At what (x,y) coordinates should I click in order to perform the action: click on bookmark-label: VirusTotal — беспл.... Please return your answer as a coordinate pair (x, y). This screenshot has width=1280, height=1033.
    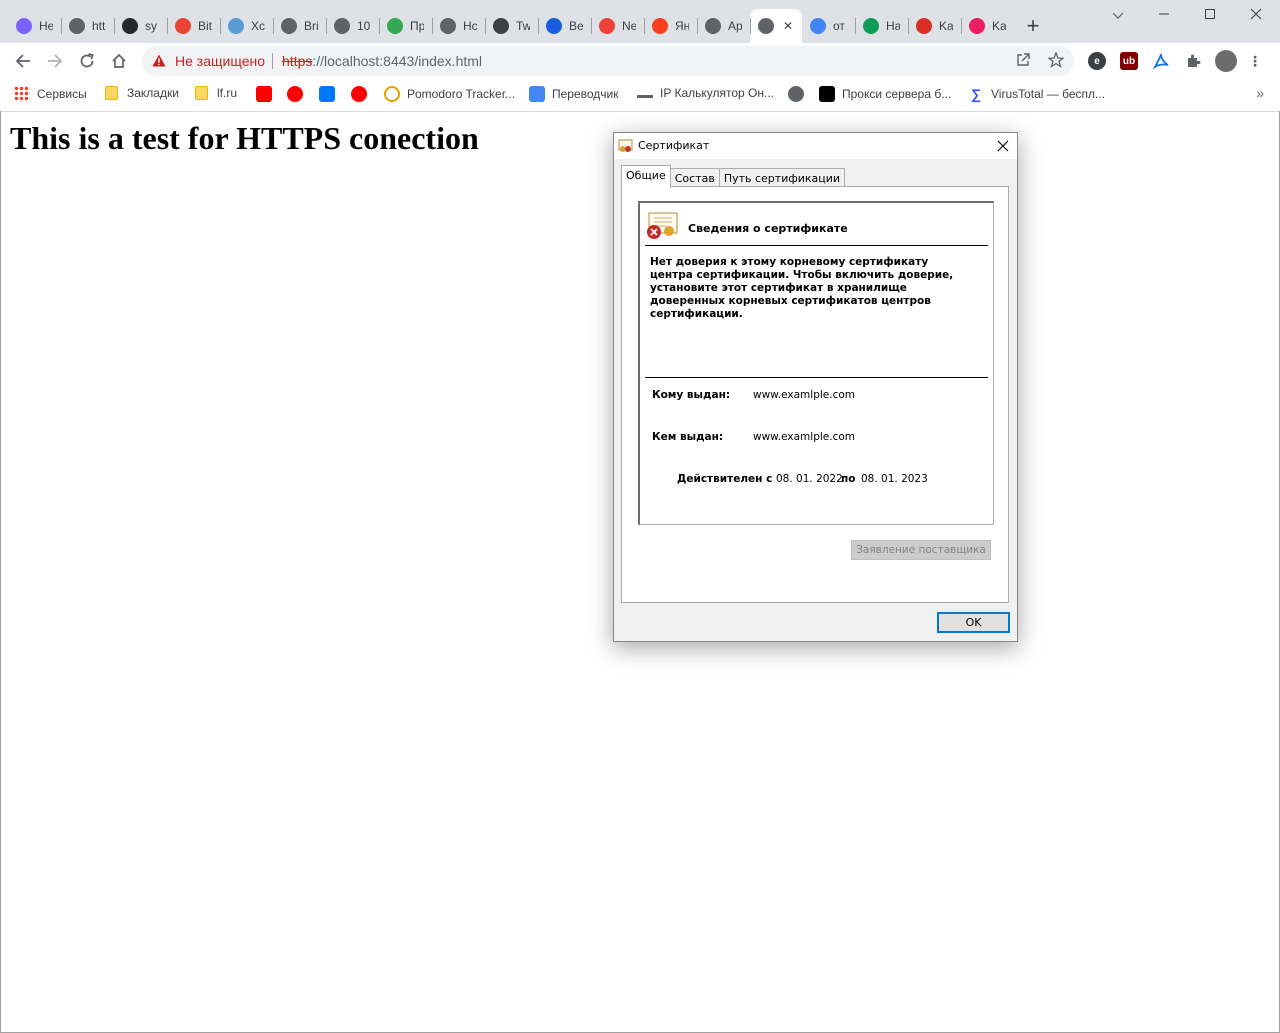
    Looking at the image, I should click on (1048, 94).